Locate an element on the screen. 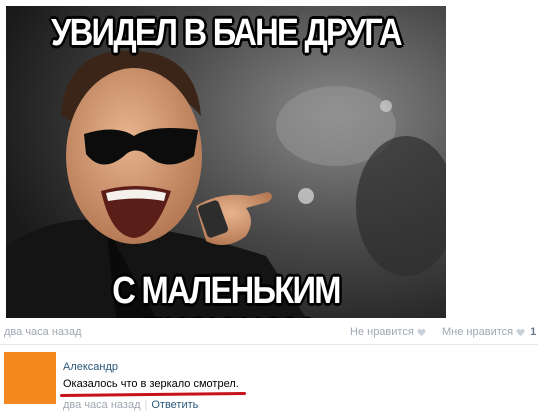 This screenshot has height=413, width=538. meme-caption-top: УВИДЕЛ В БАНЕ ДРУГА is located at coordinates (227, 33).